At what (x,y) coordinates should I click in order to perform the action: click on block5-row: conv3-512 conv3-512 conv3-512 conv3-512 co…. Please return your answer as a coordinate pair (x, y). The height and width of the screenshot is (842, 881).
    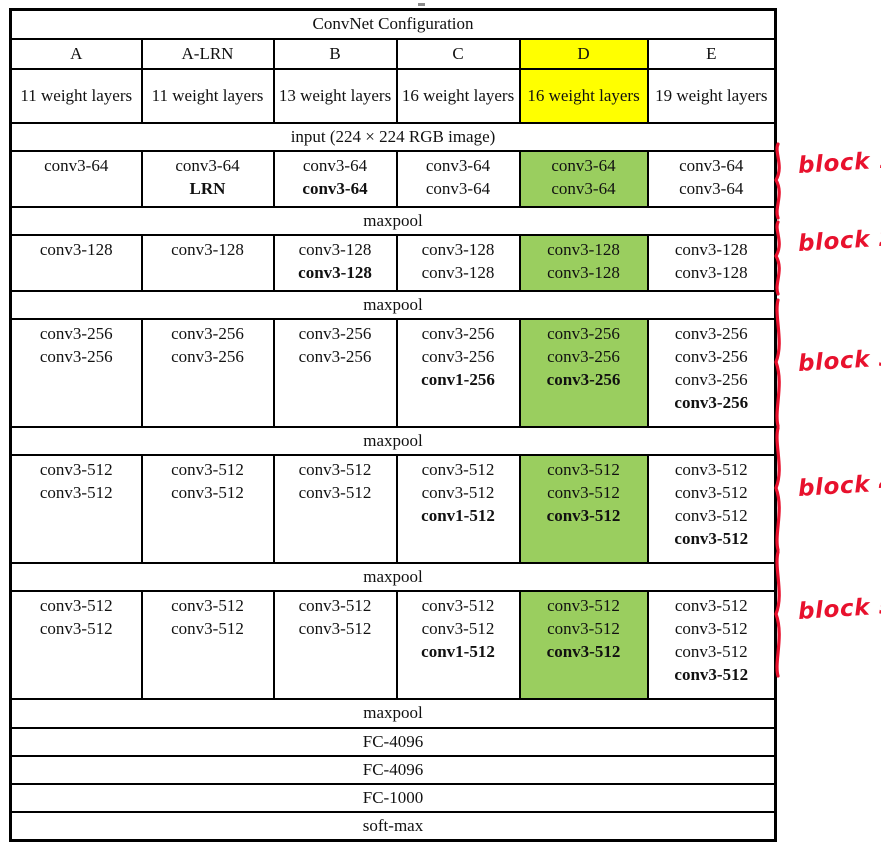
    Looking at the image, I should click on (393, 645).